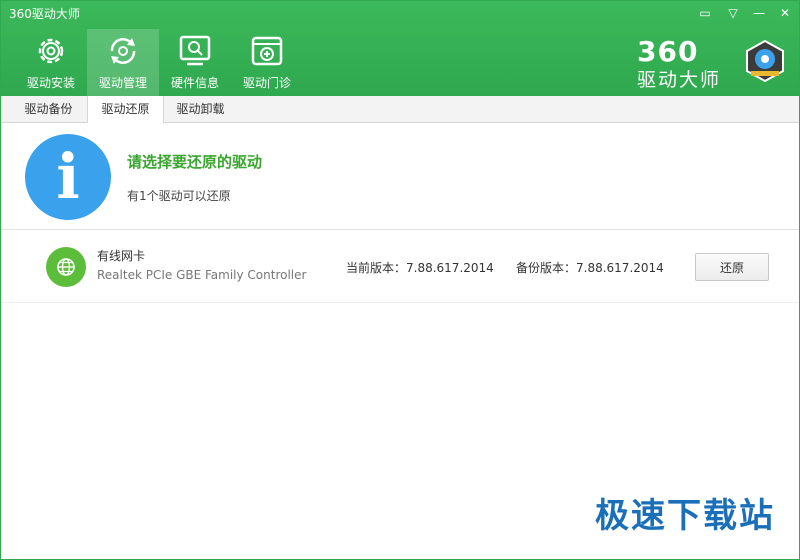  What do you see at coordinates (420, 268) in the screenshot?
I see `current-version: 当前版本：7.88.617.2014` at bounding box center [420, 268].